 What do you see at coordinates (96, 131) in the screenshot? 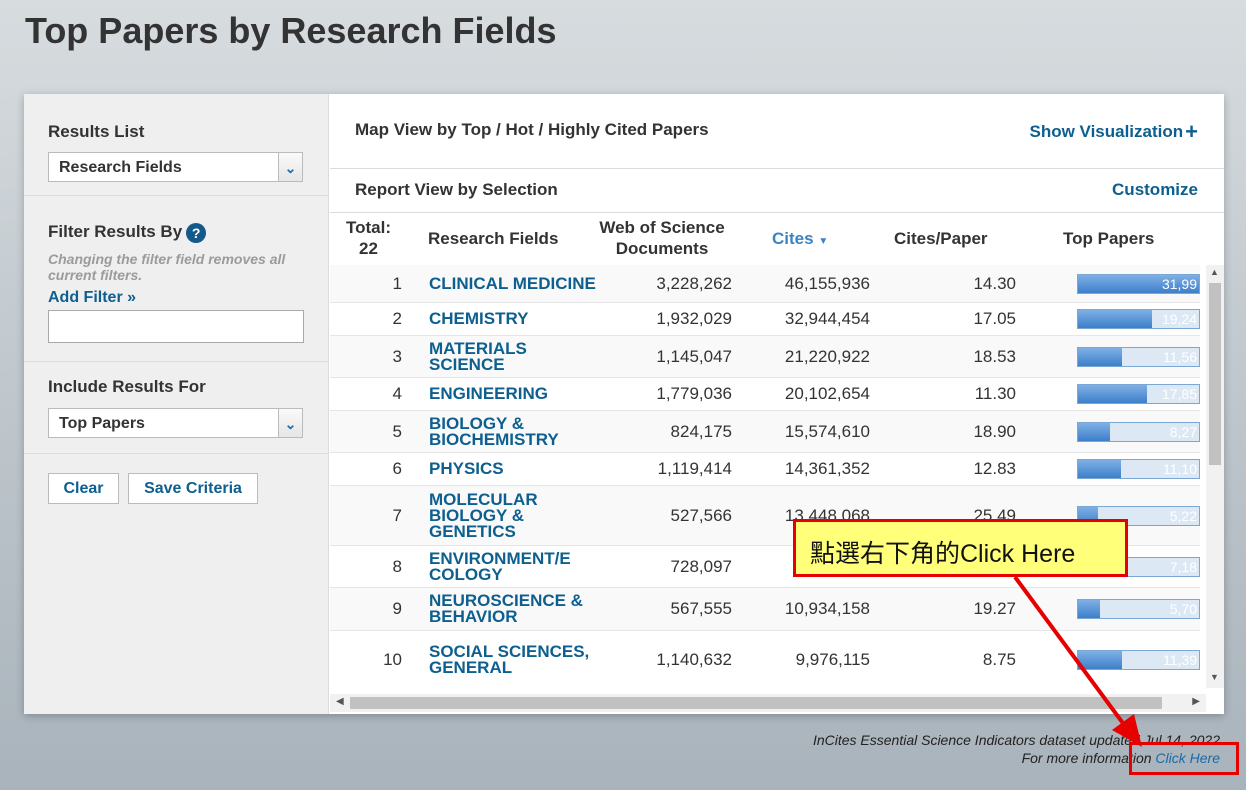
I see `results-list-label: Results List` at bounding box center [96, 131].